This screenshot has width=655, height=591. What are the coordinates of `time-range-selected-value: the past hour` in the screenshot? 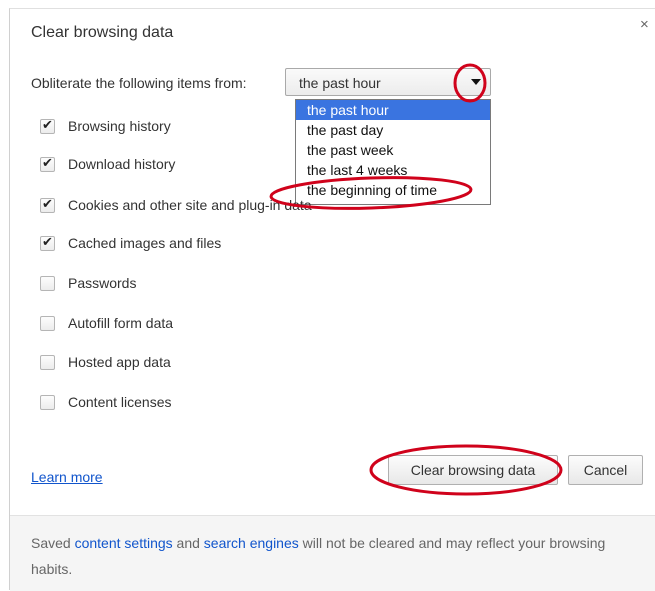 It's located at (340, 83).